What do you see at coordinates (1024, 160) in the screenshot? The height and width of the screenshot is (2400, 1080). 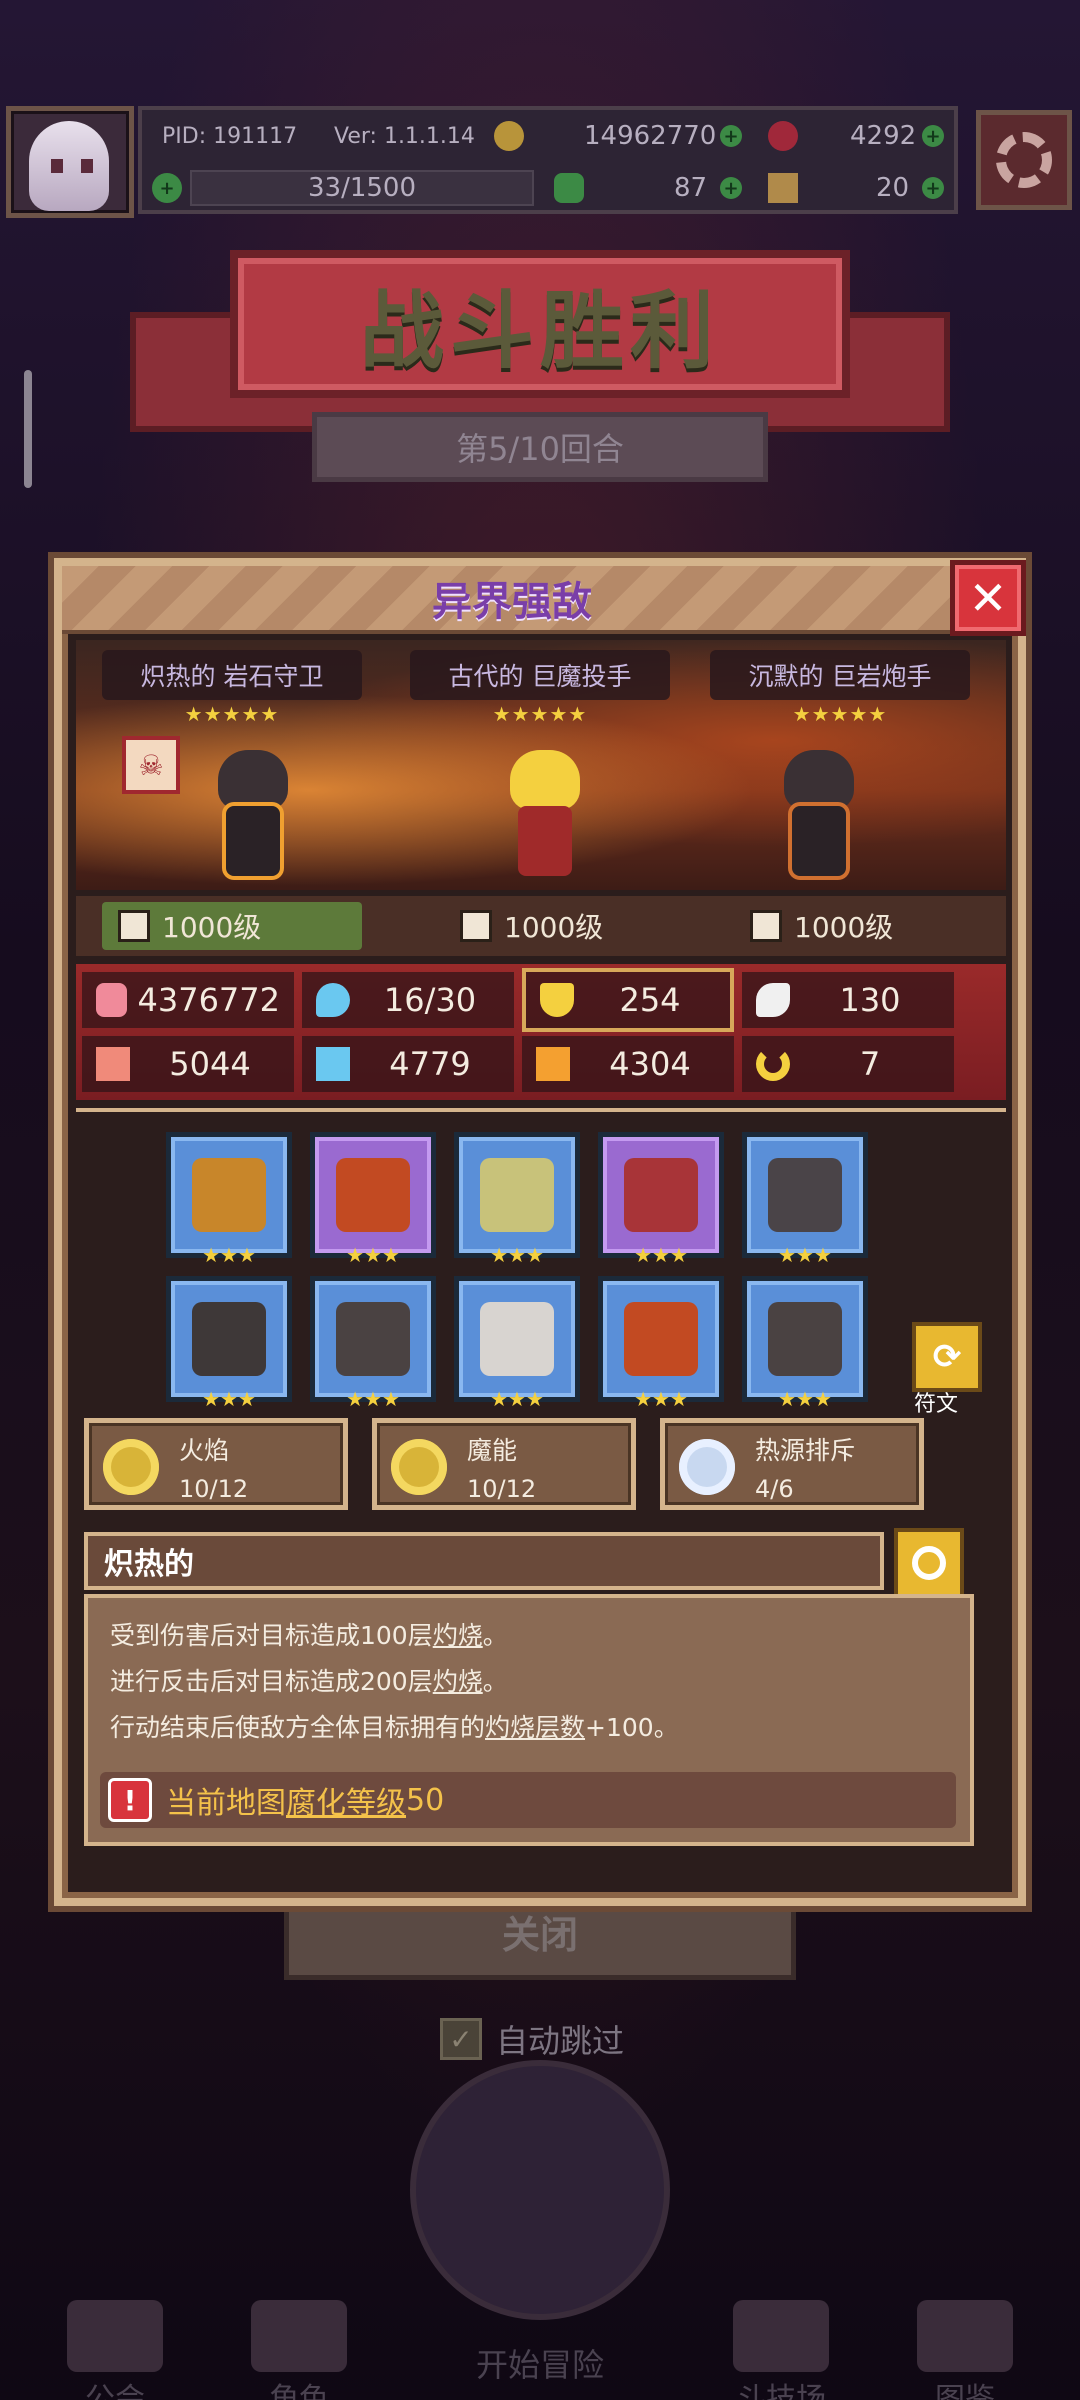 I see `settings-button` at bounding box center [1024, 160].